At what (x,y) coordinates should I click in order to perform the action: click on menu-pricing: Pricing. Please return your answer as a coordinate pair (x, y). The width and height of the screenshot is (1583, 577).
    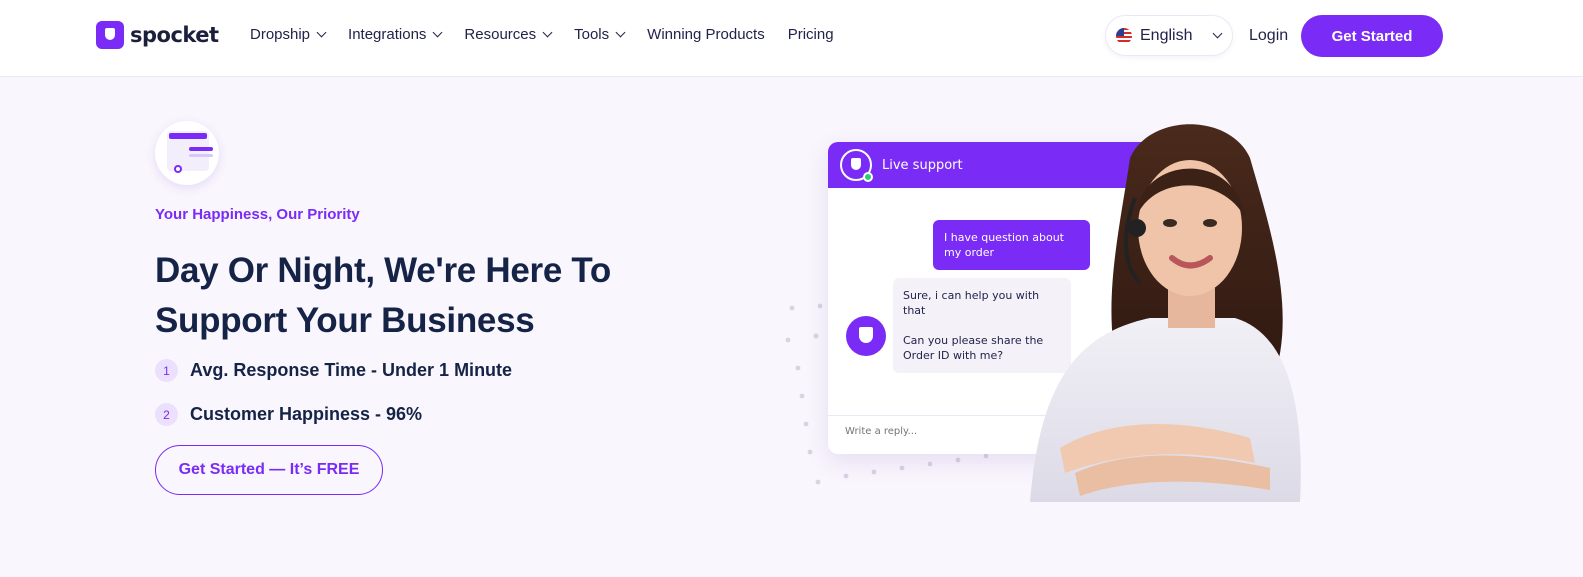
    Looking at the image, I should click on (811, 34).